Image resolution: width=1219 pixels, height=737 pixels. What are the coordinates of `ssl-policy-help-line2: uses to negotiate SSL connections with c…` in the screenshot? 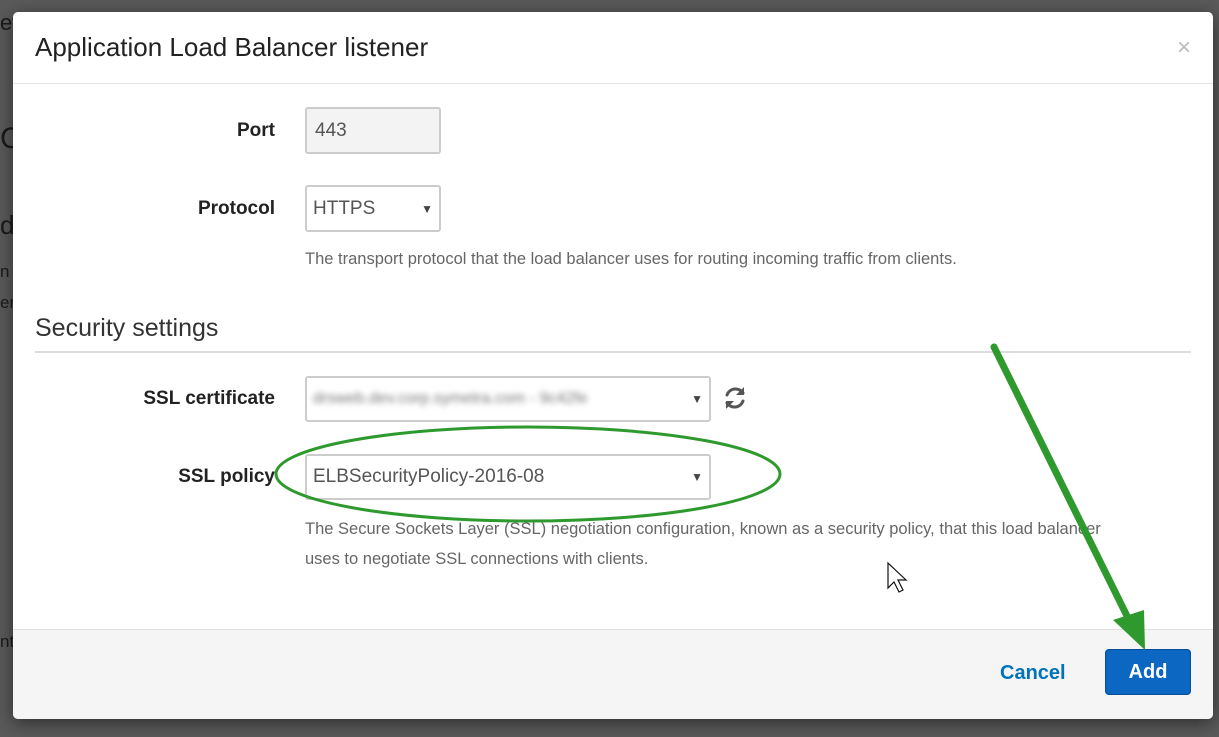 It's located at (477, 559).